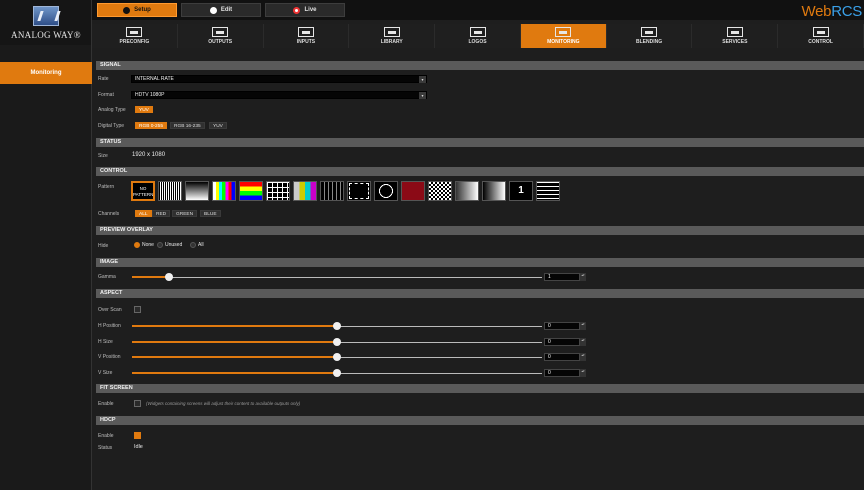 This screenshot has height=490, width=864. Describe the element at coordinates (143, 191) in the screenshot. I see `pattern-none: NO PATTERN` at that location.